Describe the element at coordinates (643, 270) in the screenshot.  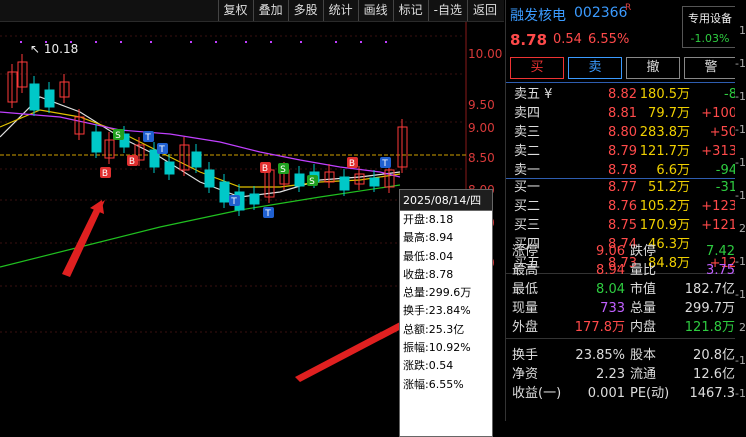
I see `stat-key: 量比` at that location.